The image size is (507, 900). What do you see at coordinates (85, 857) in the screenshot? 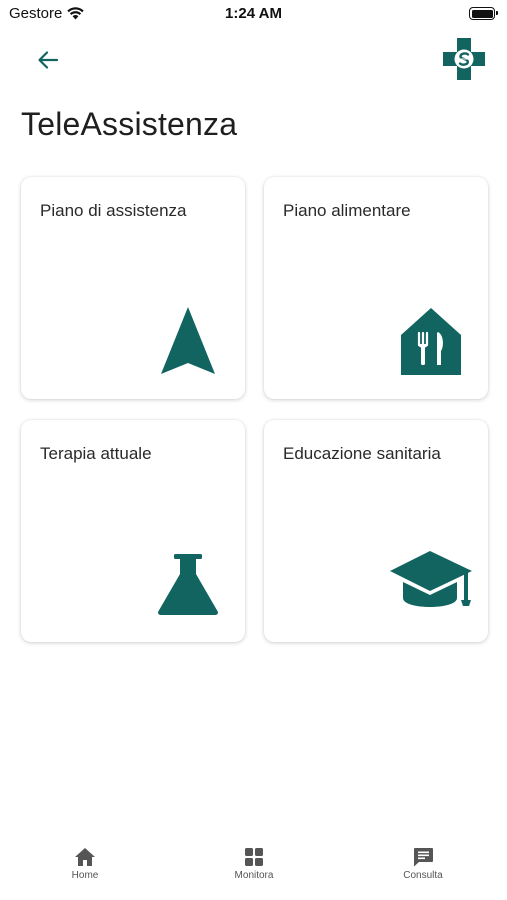
I see `home-icon` at bounding box center [85, 857].